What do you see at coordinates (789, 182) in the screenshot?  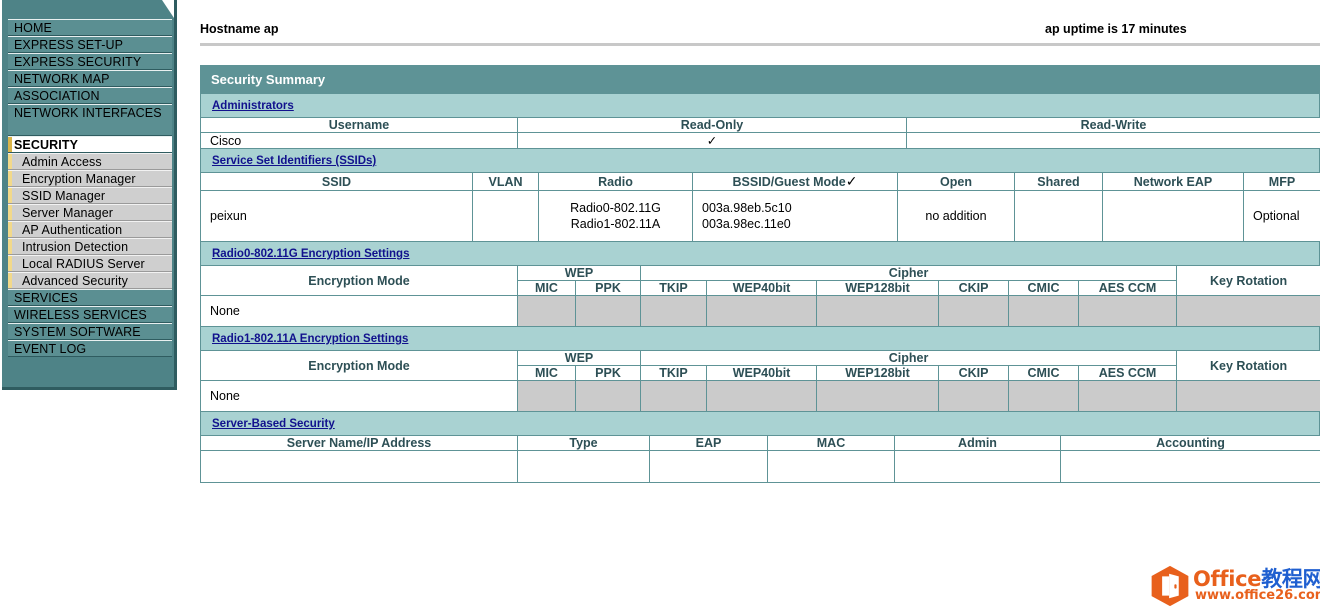 I see `col-bssid-label: BSSID/Guest Mode` at bounding box center [789, 182].